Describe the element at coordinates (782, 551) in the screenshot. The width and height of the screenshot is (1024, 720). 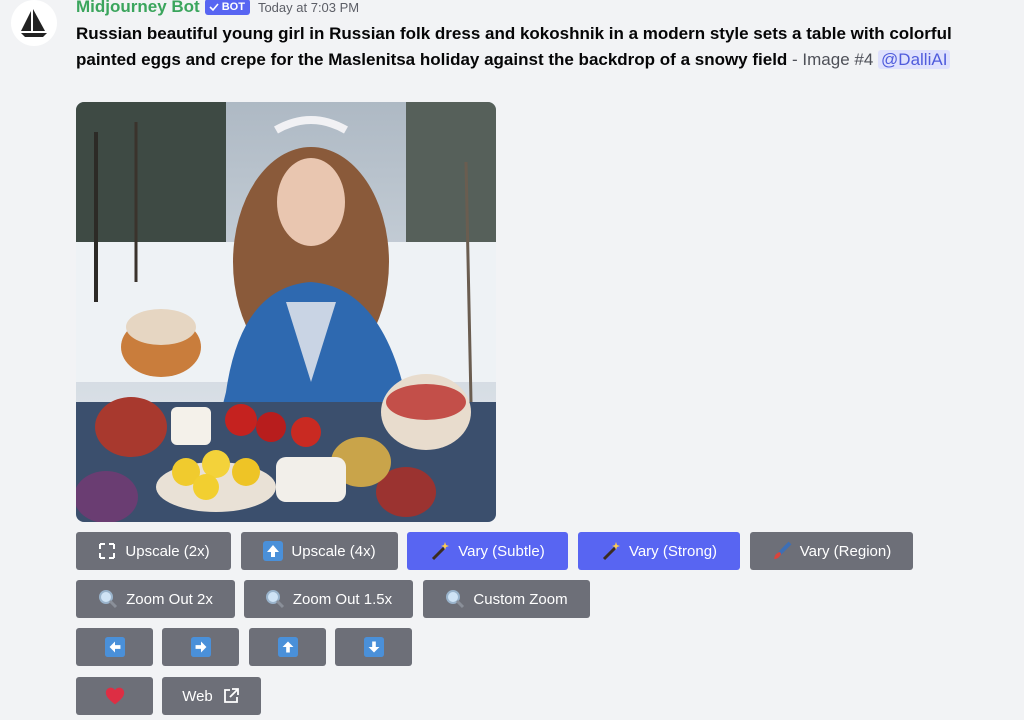
I see `paintbrush-icon` at that location.